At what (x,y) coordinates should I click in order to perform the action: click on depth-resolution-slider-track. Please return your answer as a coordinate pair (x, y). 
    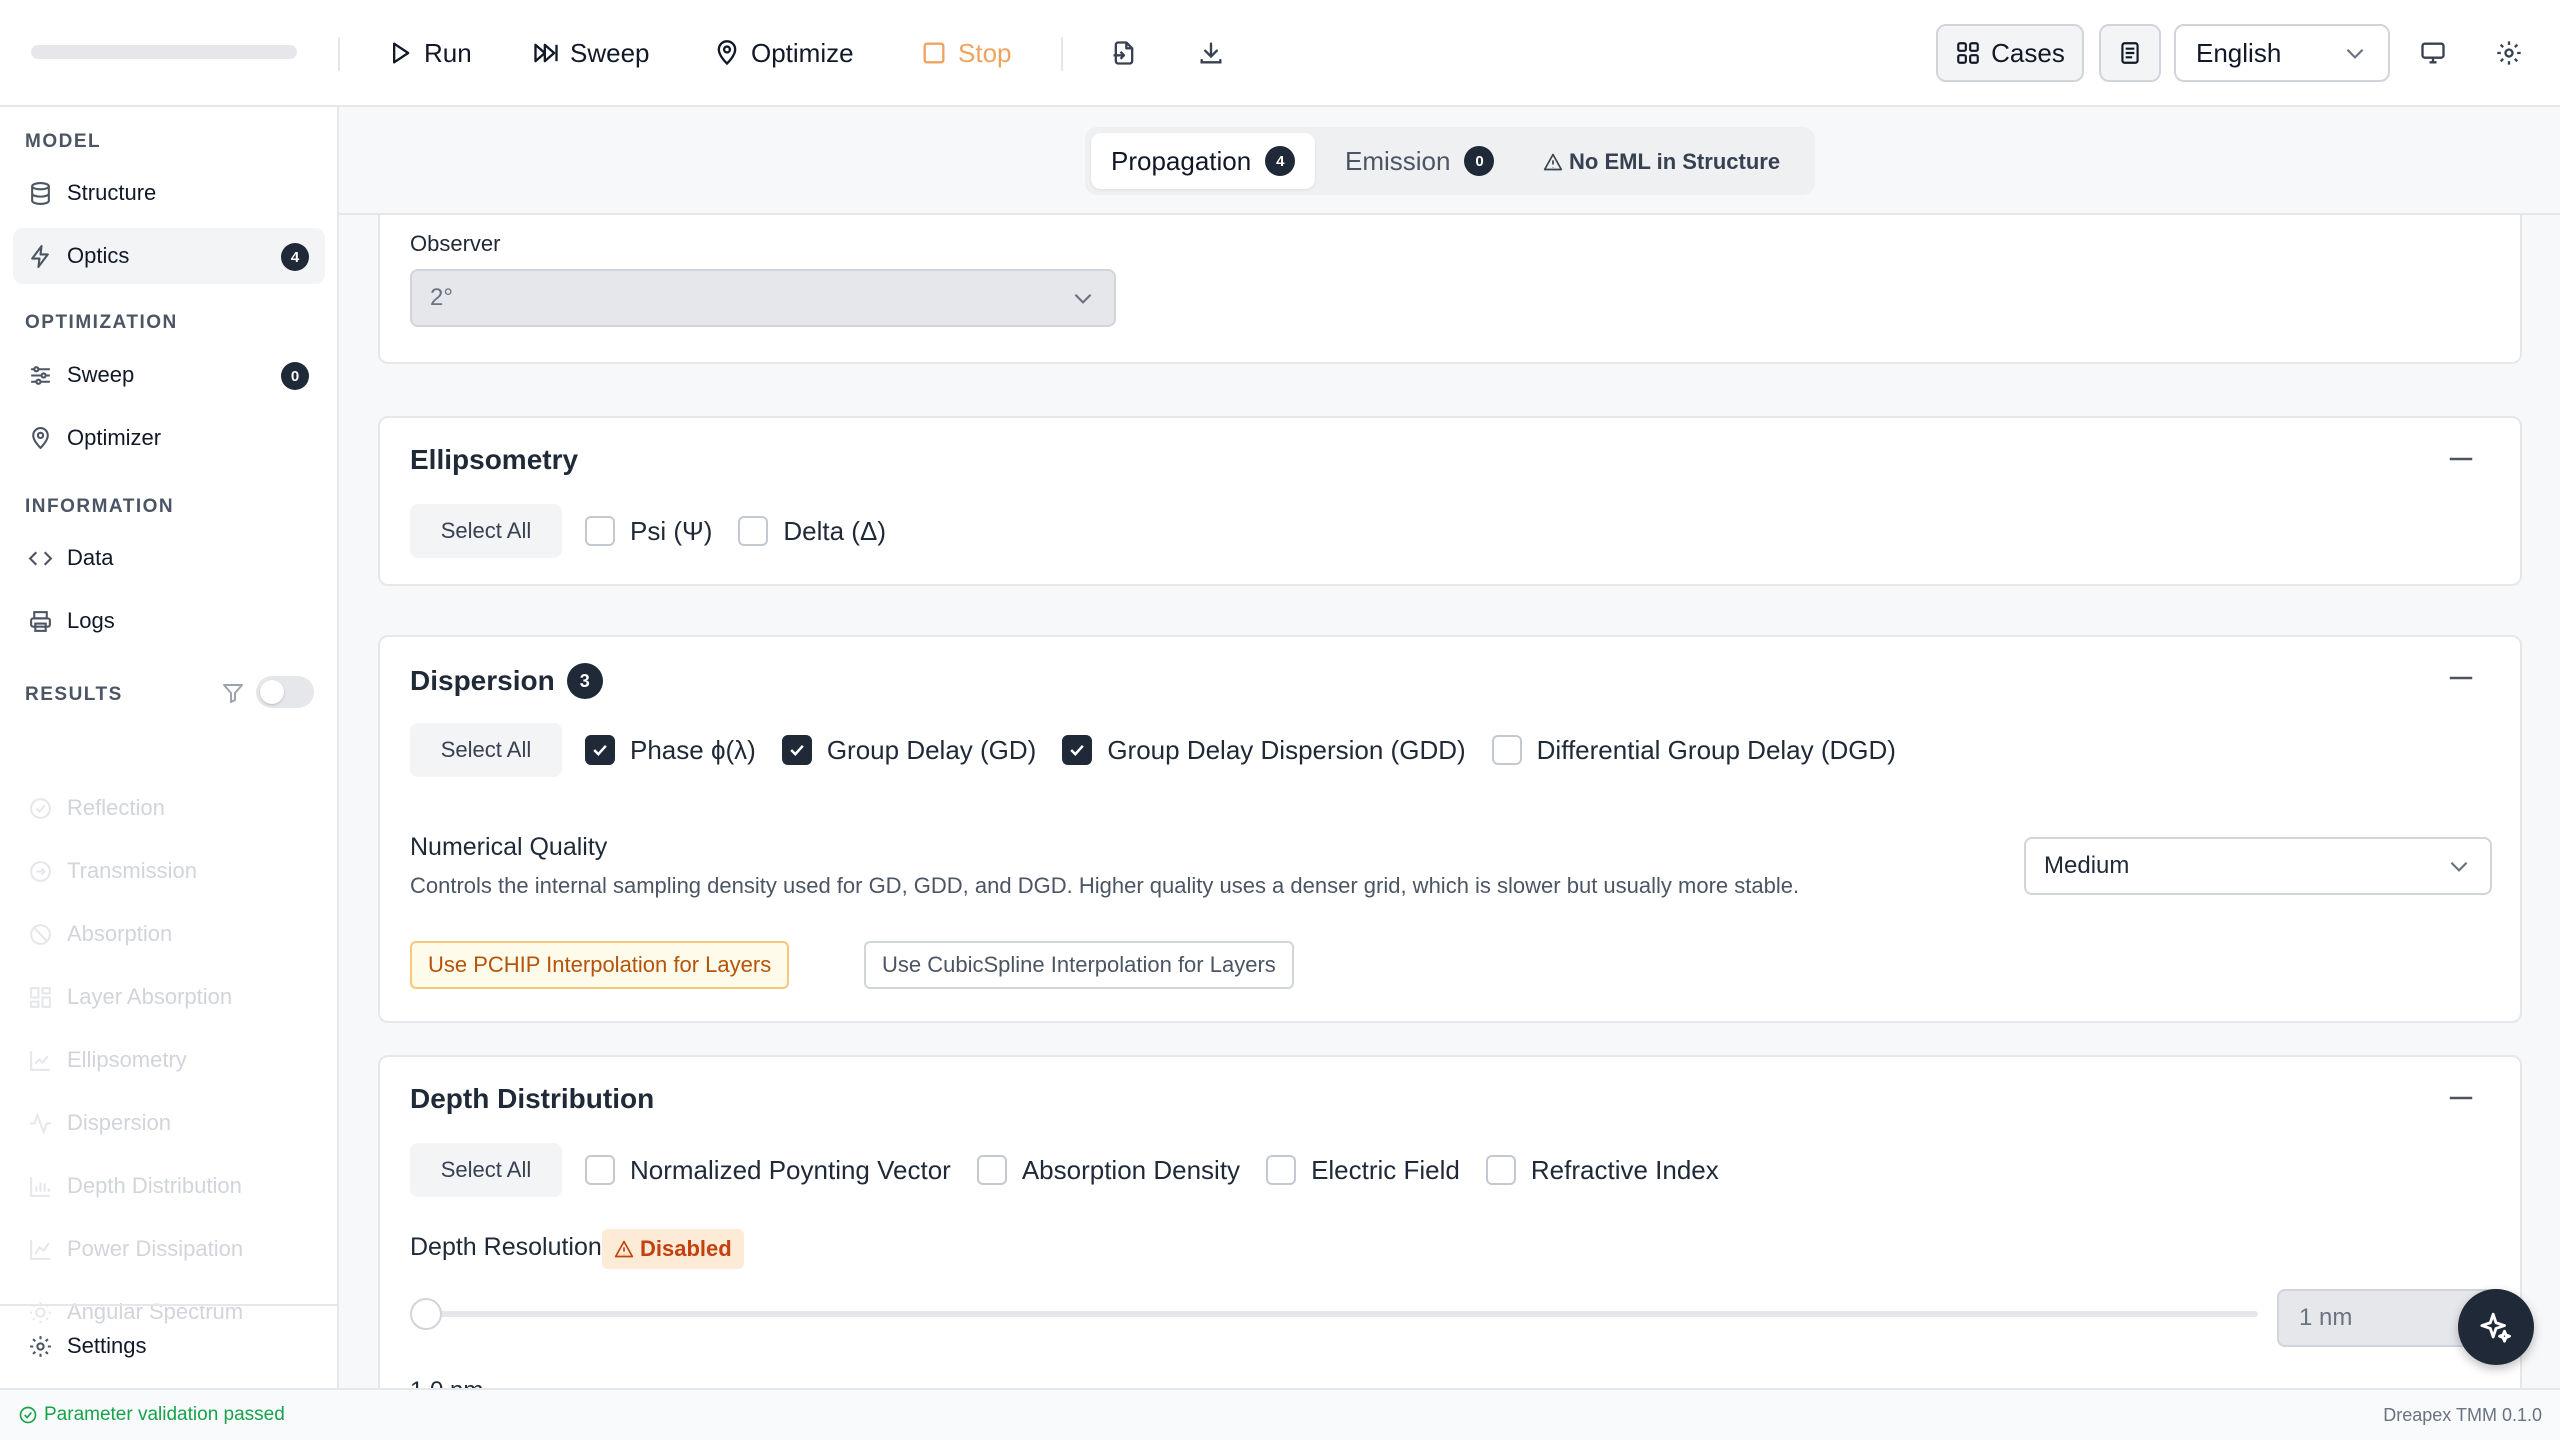
    Looking at the image, I should click on (1339, 1314).